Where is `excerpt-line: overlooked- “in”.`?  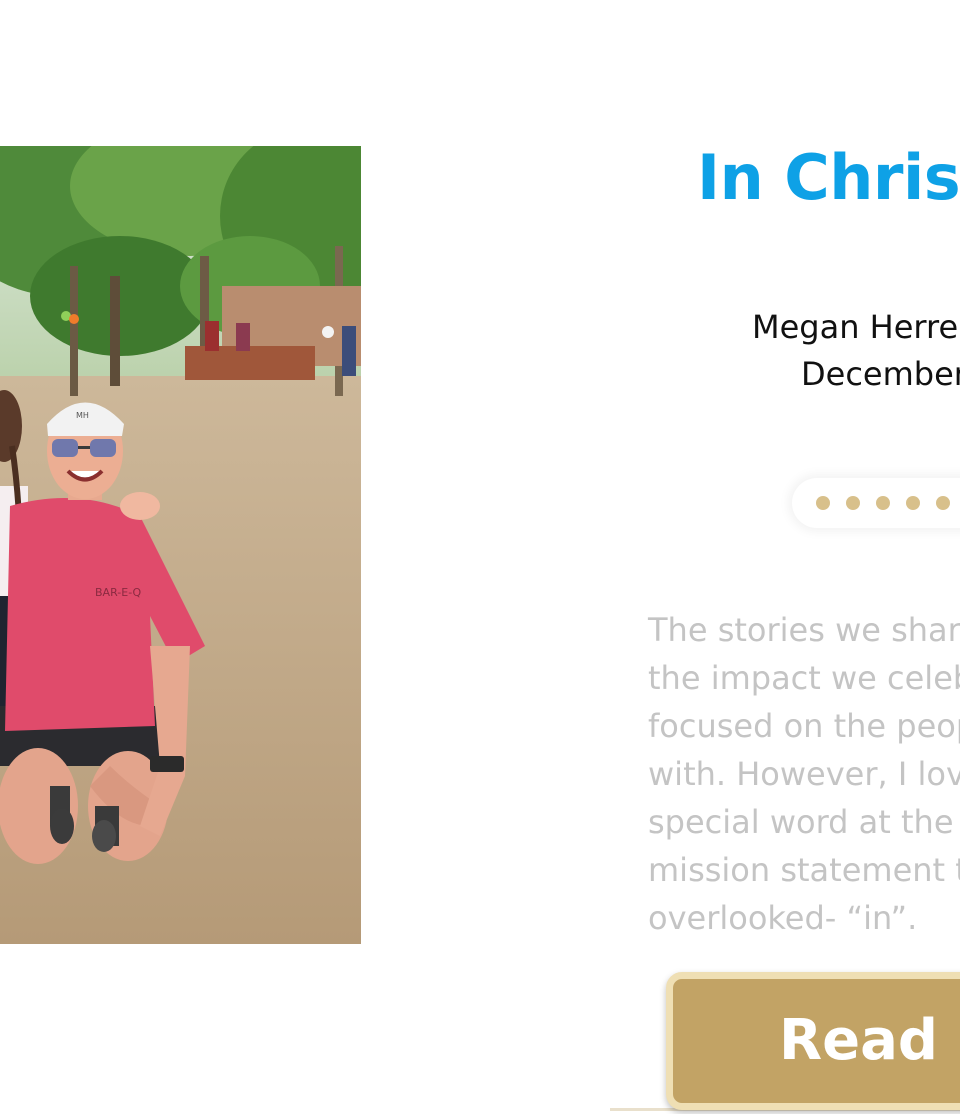
excerpt-line: overlooked- “in”. is located at coordinates (783, 918).